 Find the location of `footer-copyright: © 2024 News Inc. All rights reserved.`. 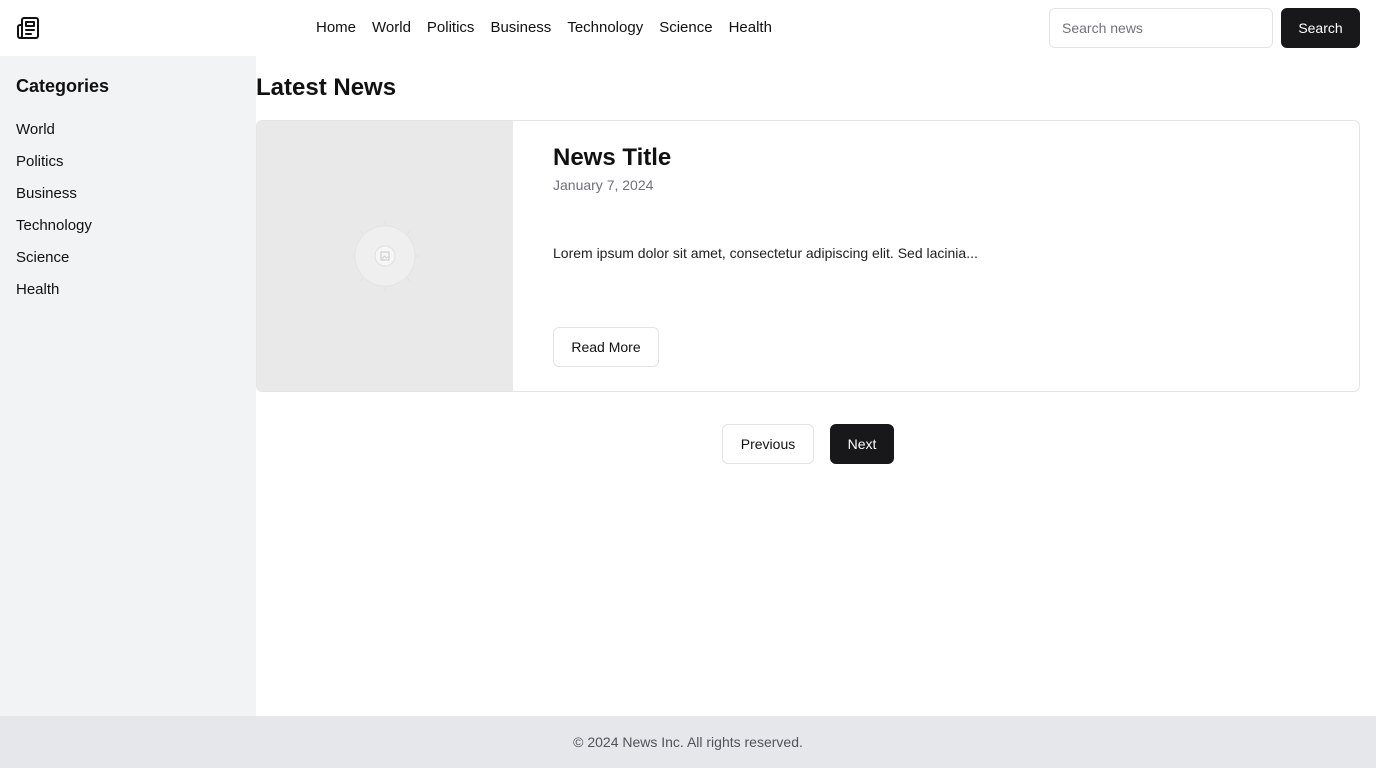

footer-copyright: © 2024 News Inc. All rights reserved. is located at coordinates (688, 742).